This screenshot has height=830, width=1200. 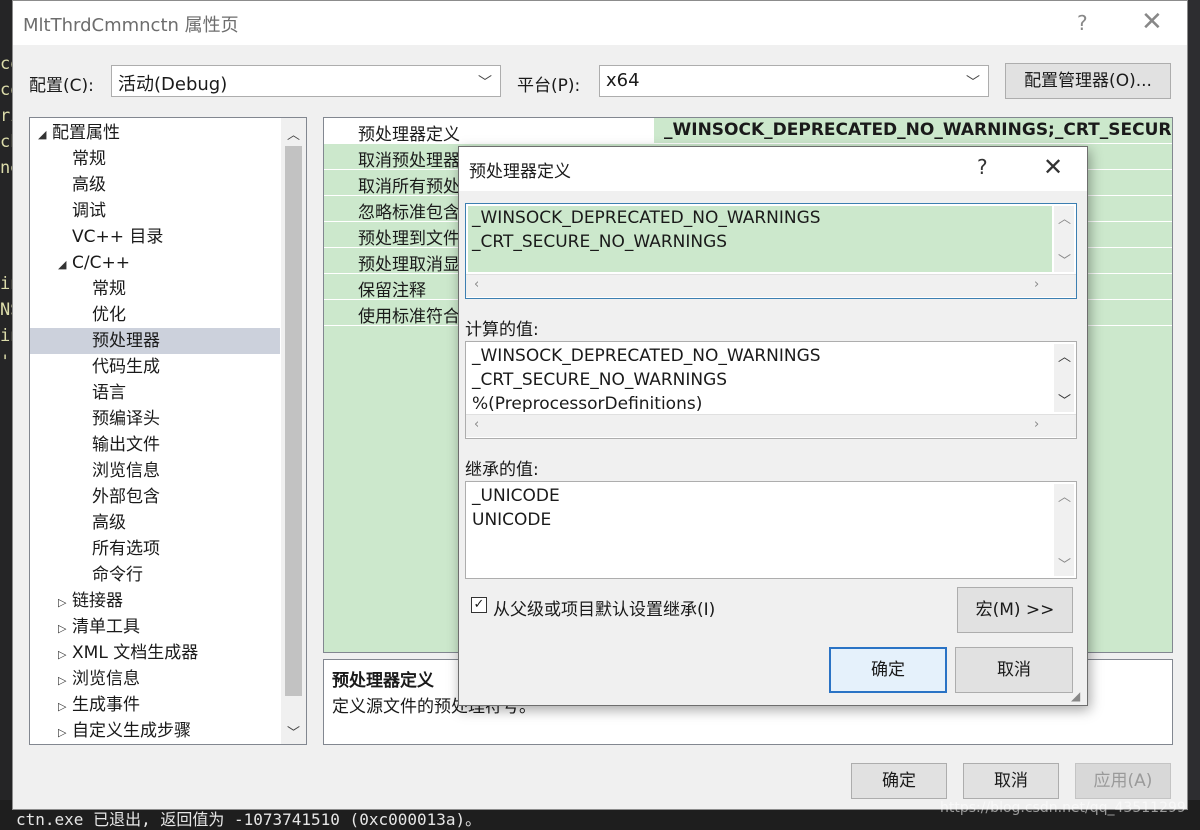 What do you see at coordinates (86, 133) in the screenshot?
I see `tree-item-label: 配置属性` at bounding box center [86, 133].